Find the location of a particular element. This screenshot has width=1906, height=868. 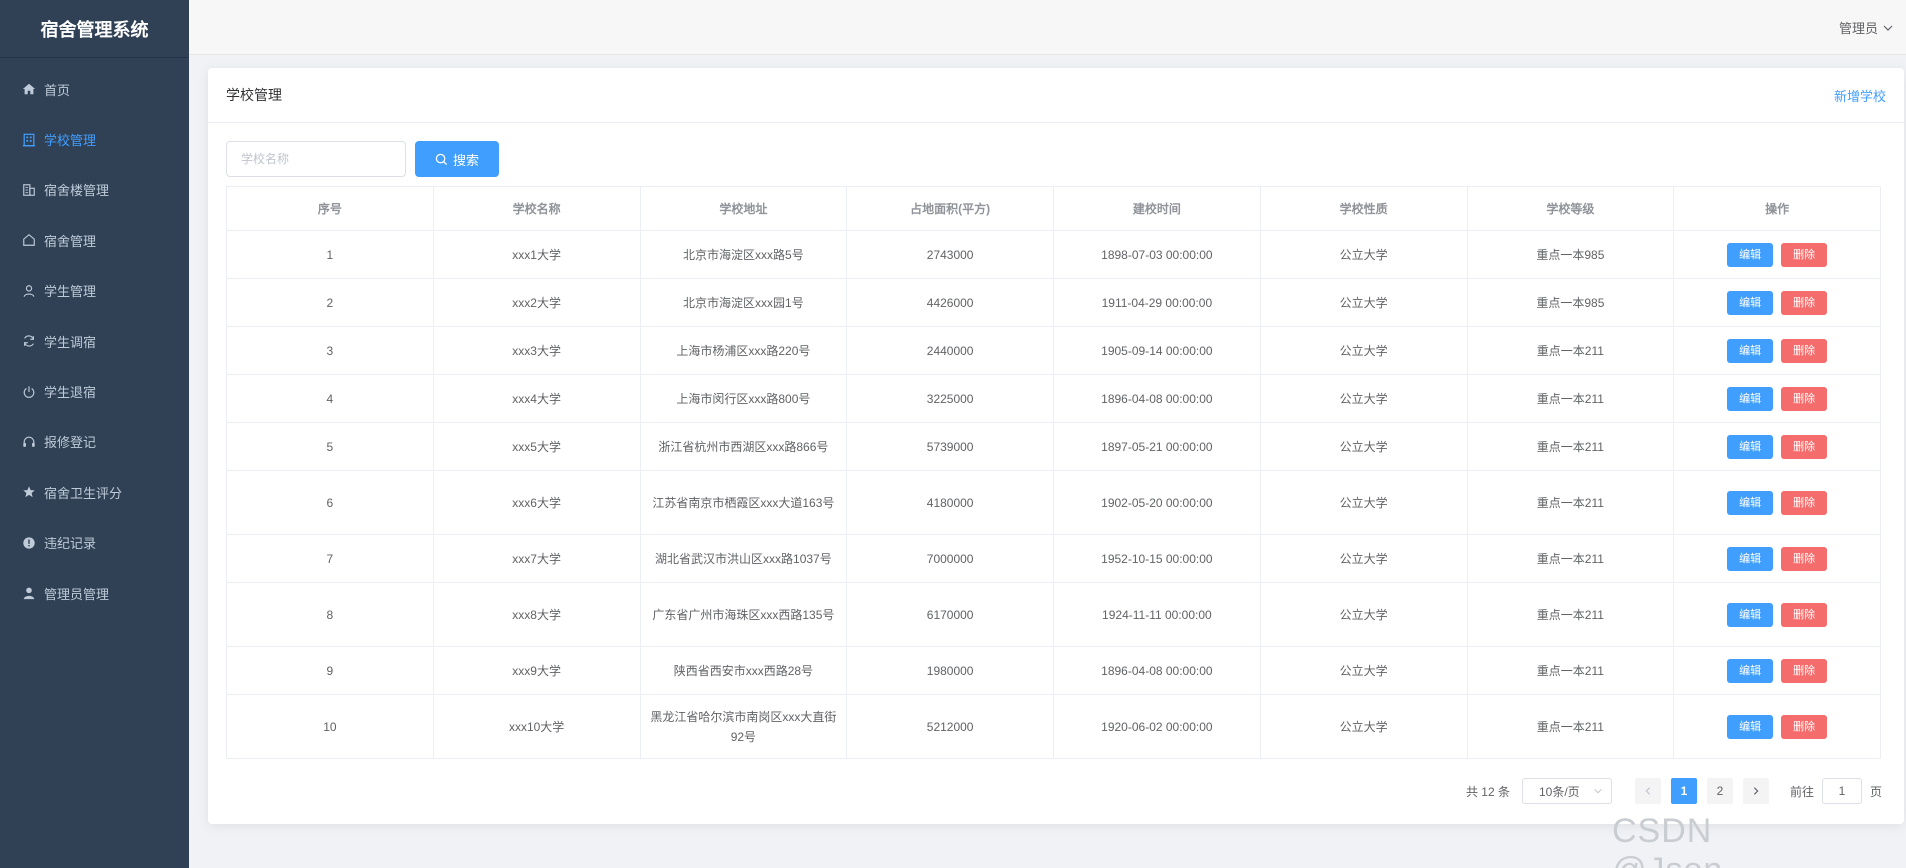

sidebar-item-transfer: 学生调宿 is located at coordinates (94, 341).